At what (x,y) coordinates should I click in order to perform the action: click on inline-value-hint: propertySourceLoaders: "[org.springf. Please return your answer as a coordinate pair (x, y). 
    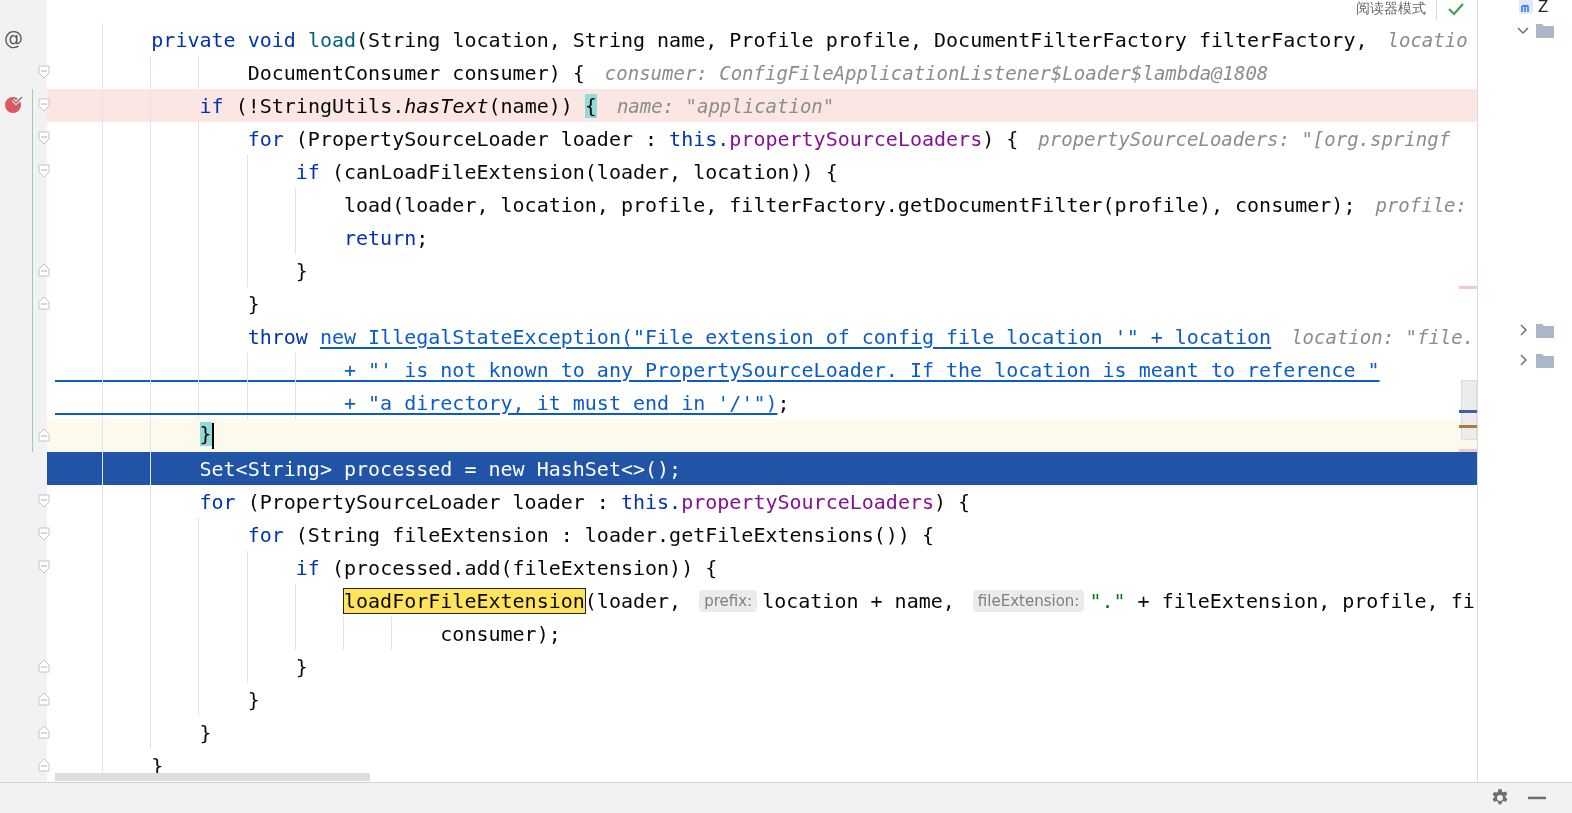
    Looking at the image, I should click on (1244, 138).